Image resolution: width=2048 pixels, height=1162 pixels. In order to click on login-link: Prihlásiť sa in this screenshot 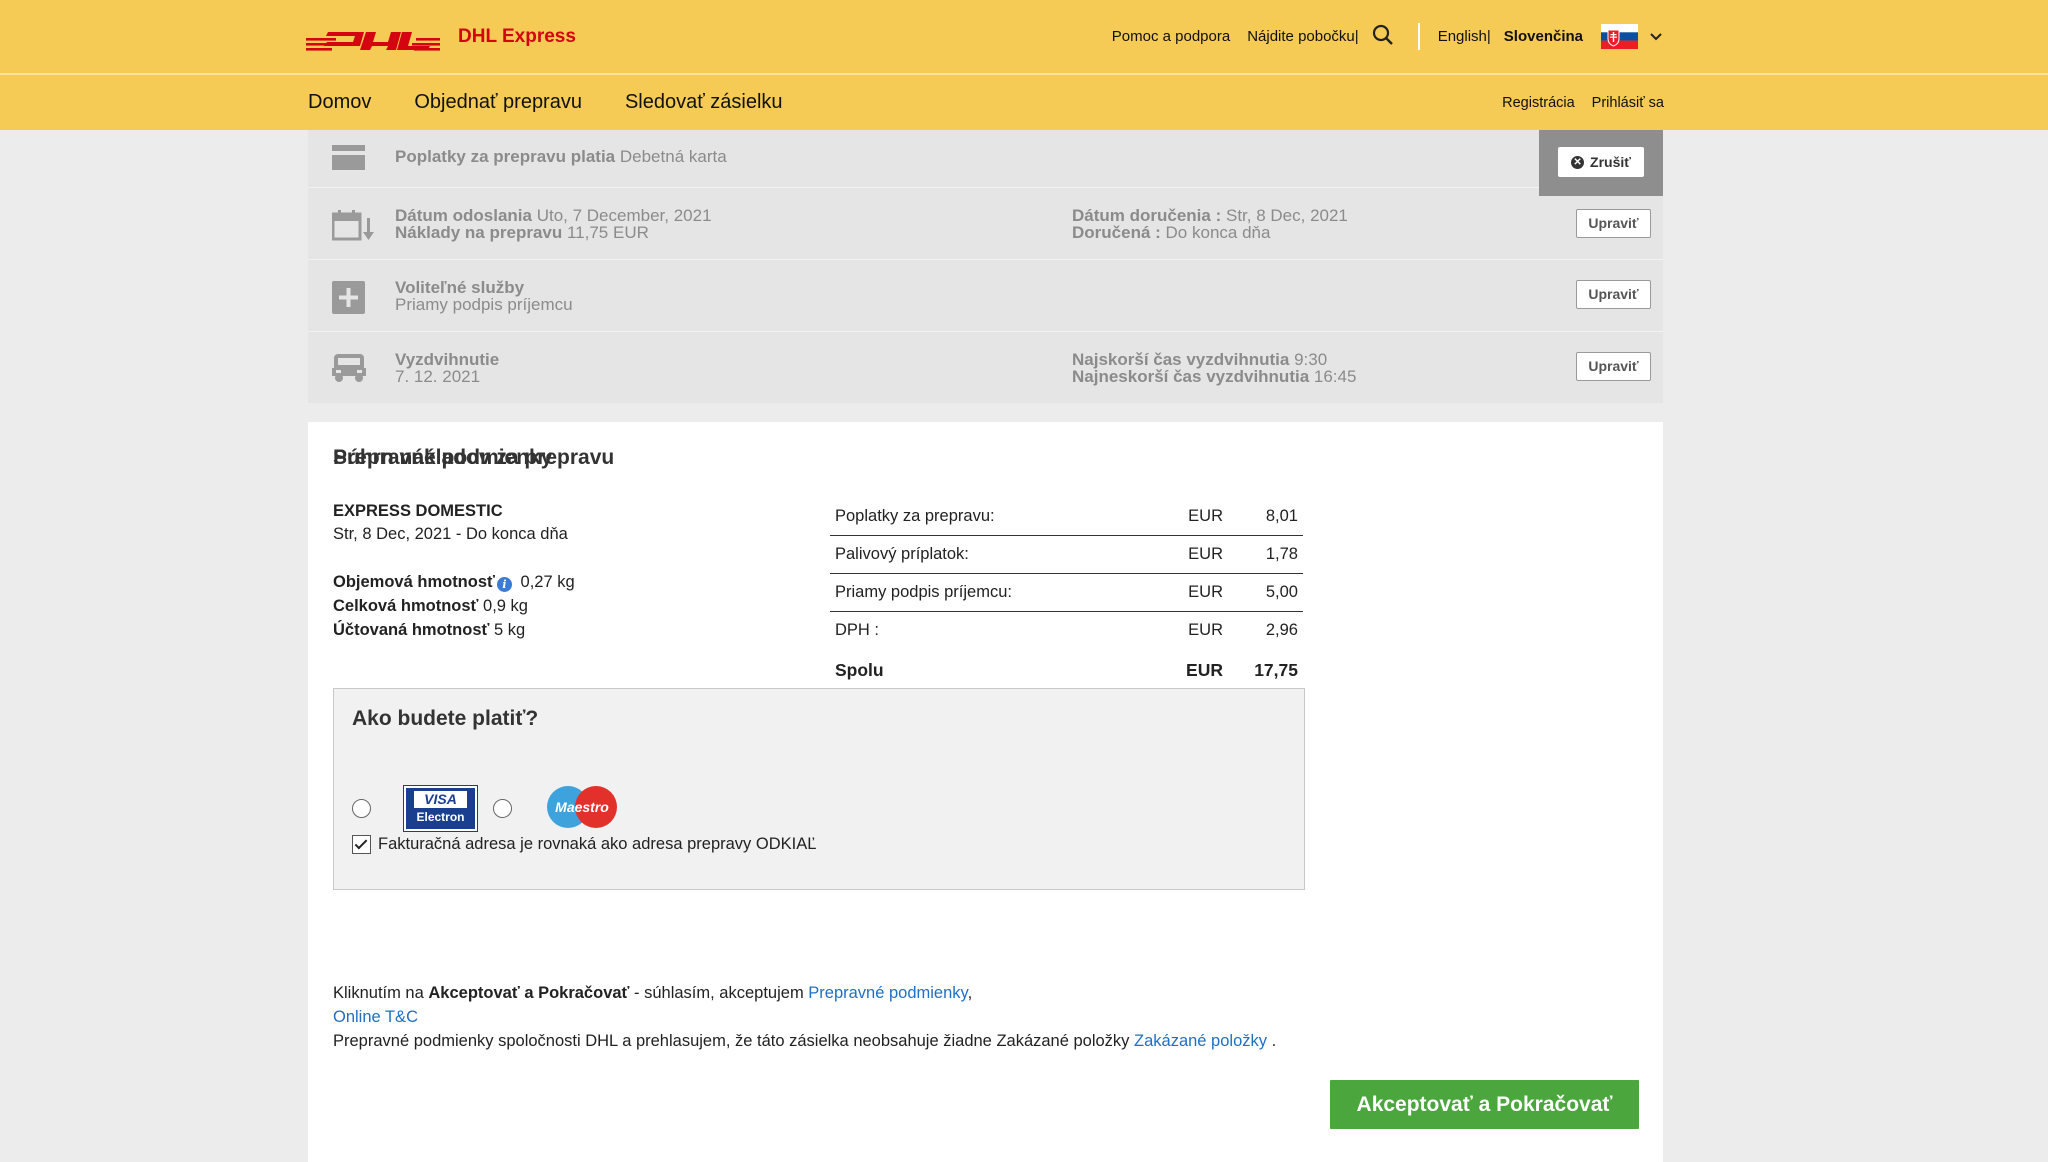, I will do `click(1628, 103)`.